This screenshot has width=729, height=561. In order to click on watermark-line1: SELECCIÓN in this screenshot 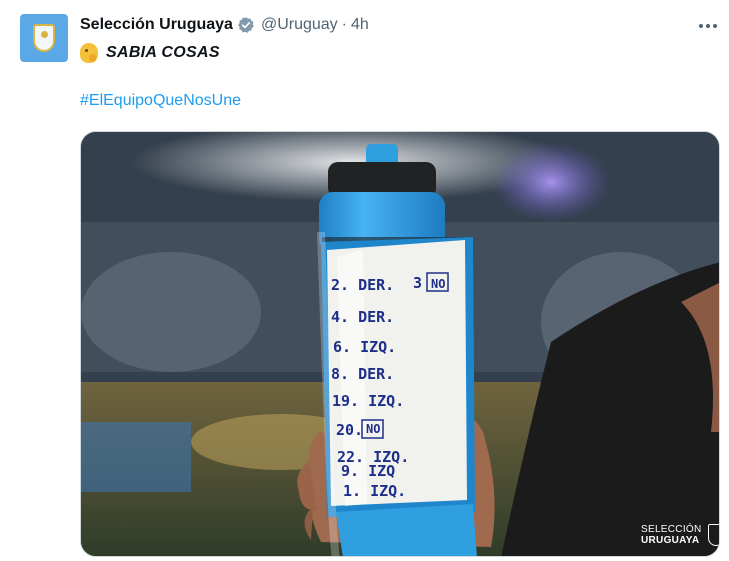, I will do `click(671, 529)`.